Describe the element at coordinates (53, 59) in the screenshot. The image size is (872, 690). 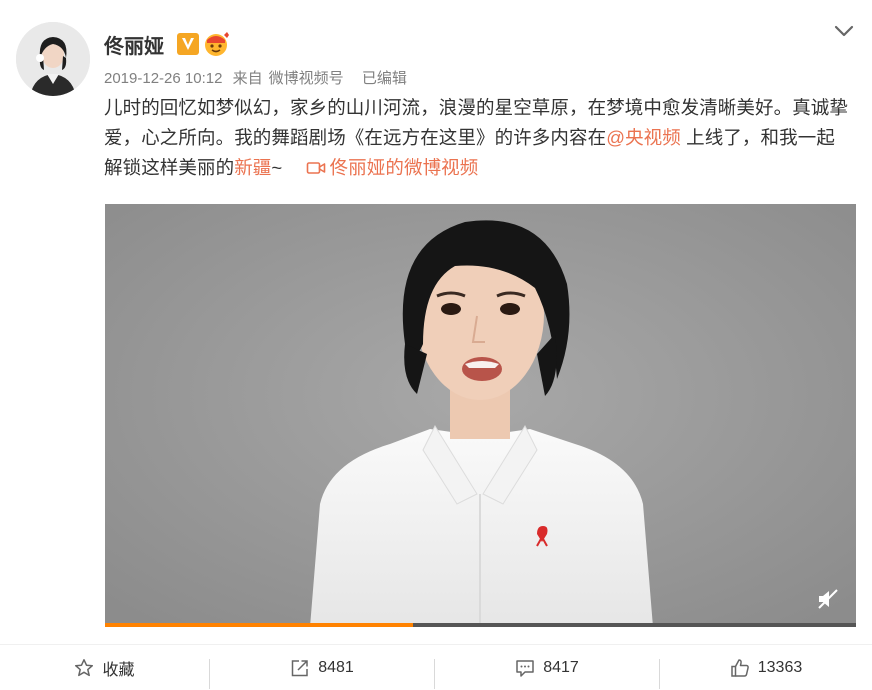
I see `avatar` at that location.